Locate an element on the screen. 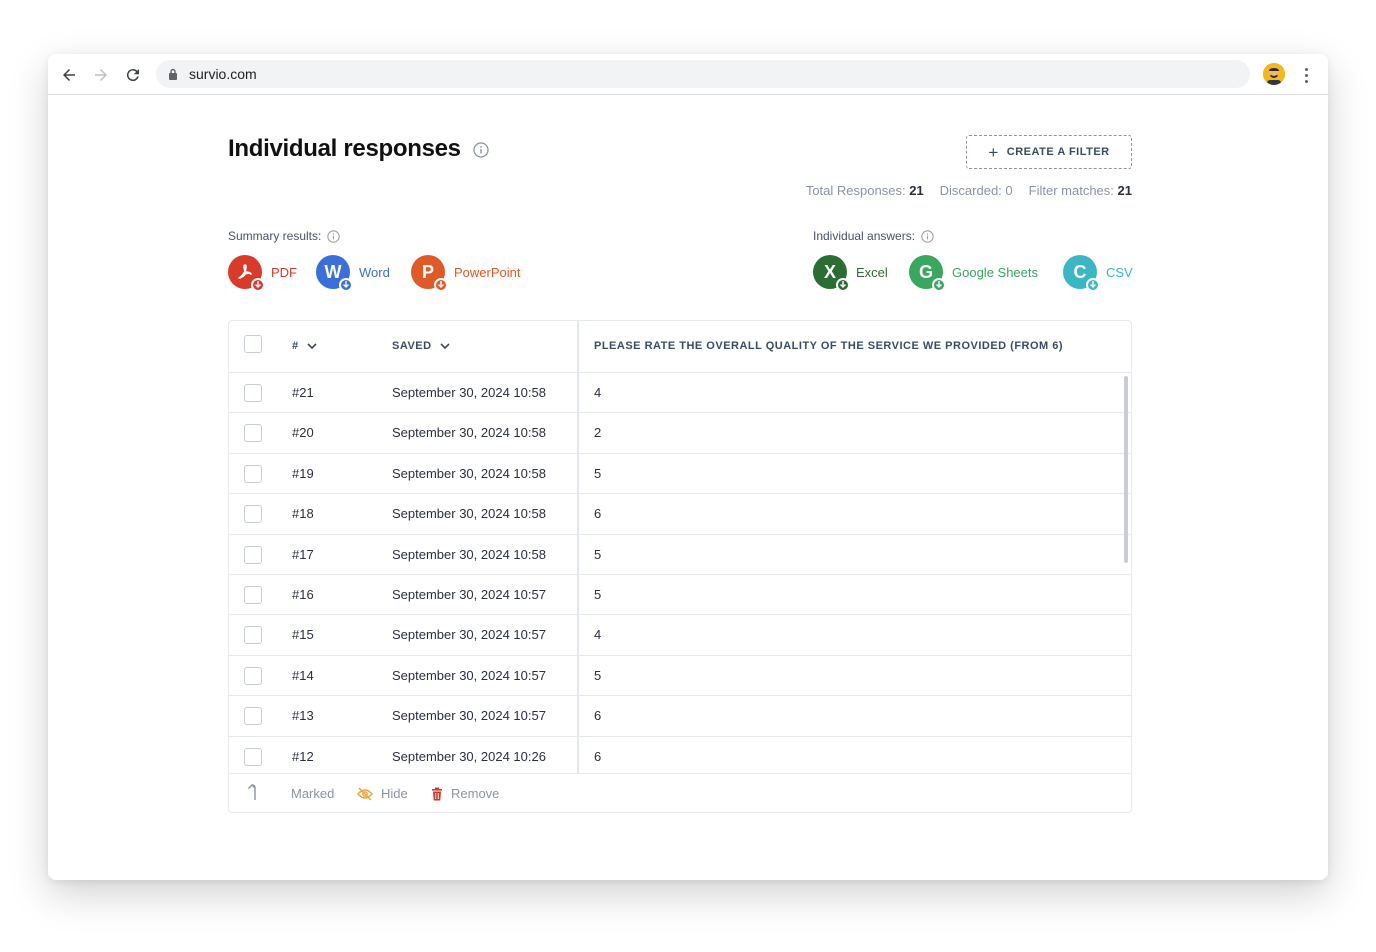 This screenshot has width=1376, height=952. export-pdf-button: PDF is located at coordinates (262, 273).